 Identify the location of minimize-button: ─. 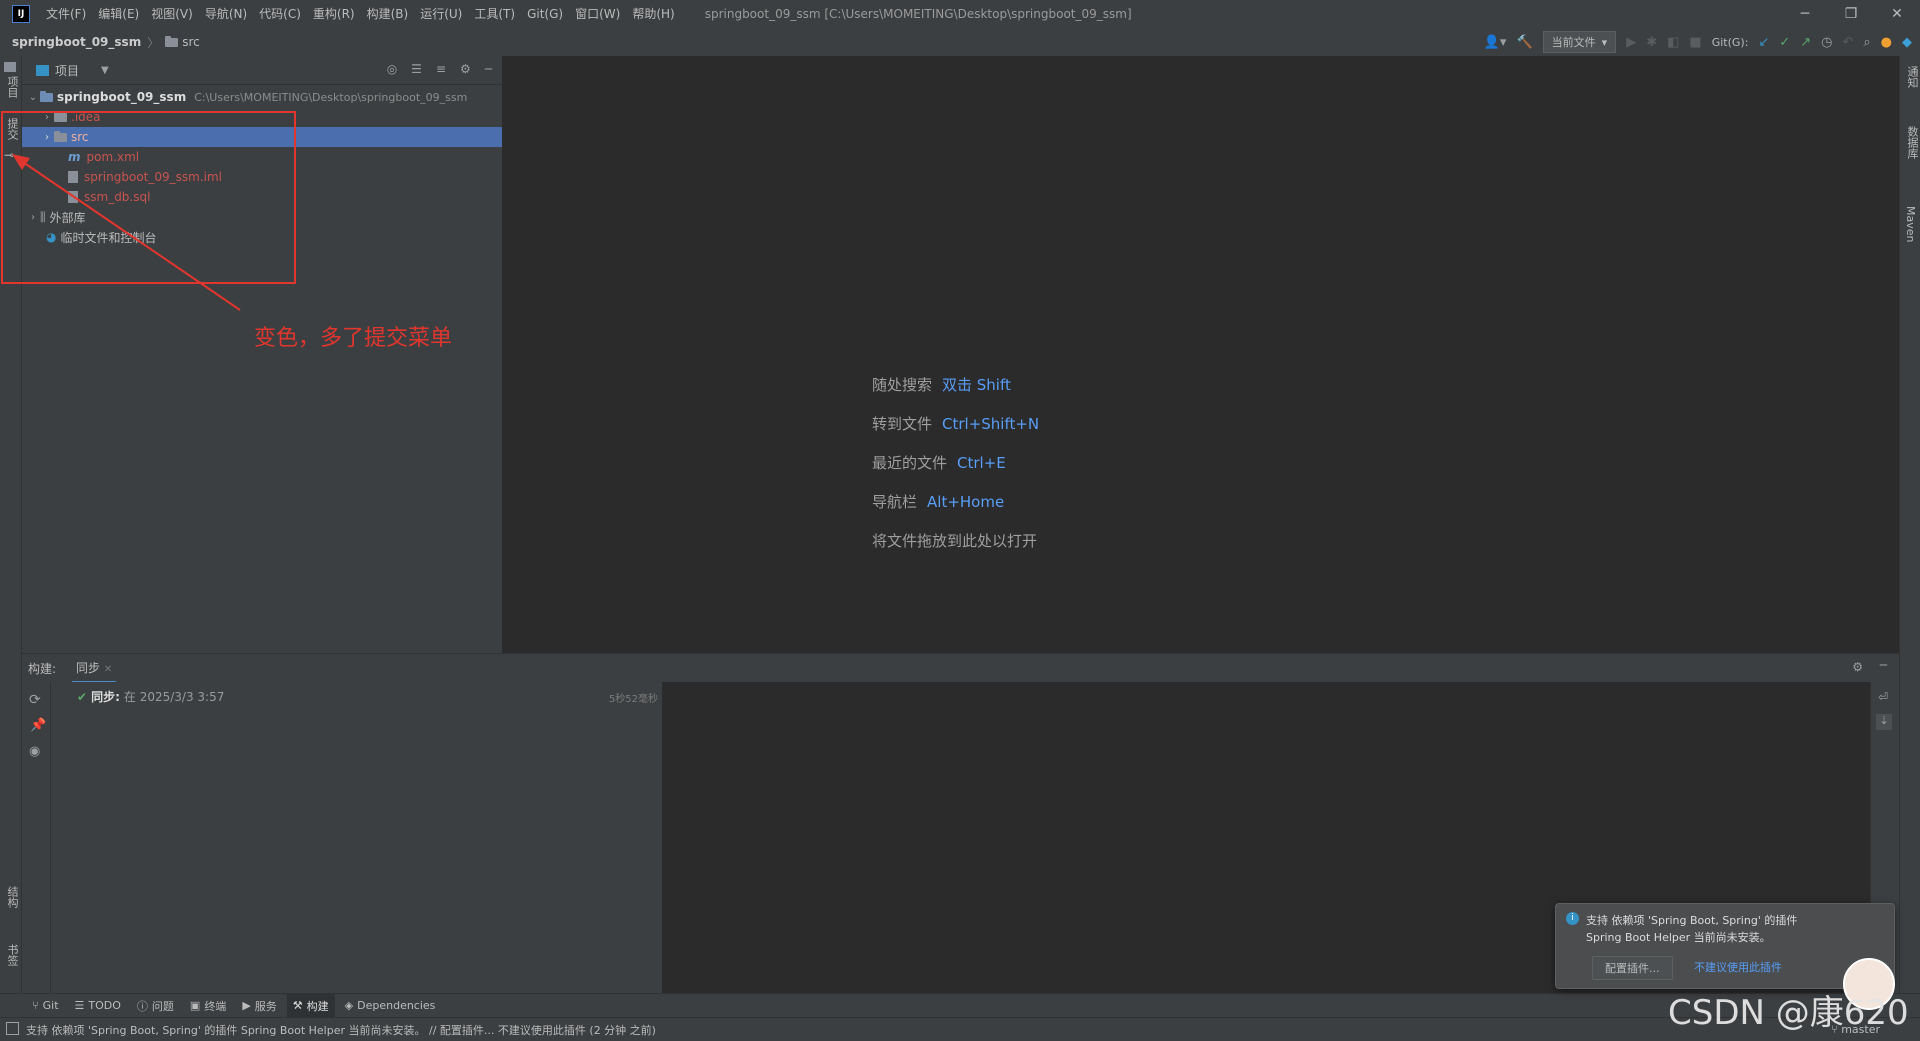
(1805, 14).